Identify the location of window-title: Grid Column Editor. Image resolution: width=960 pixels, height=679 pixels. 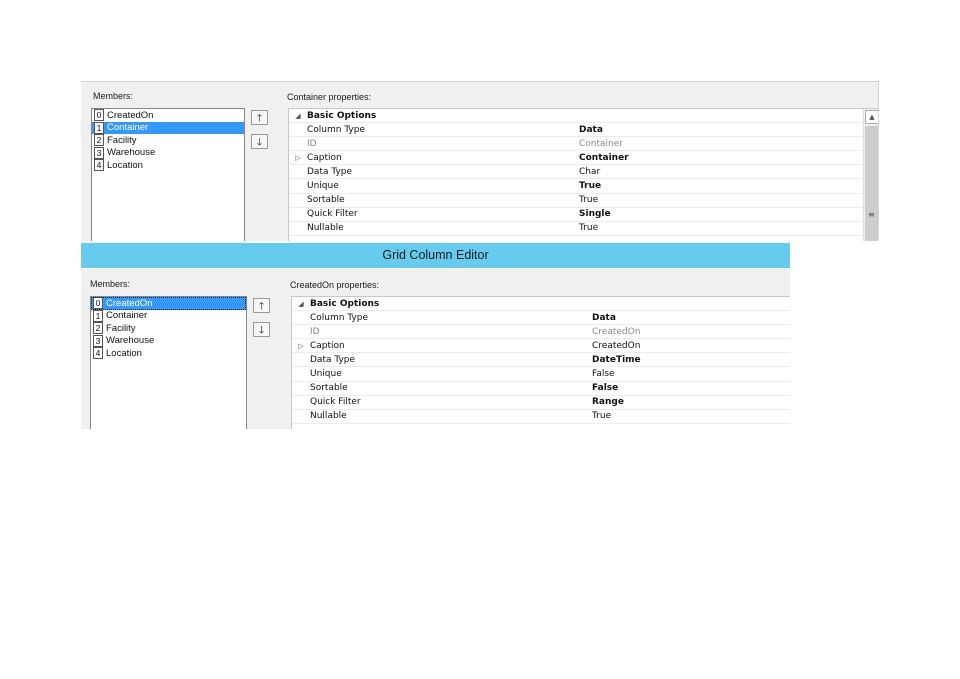
(435, 255).